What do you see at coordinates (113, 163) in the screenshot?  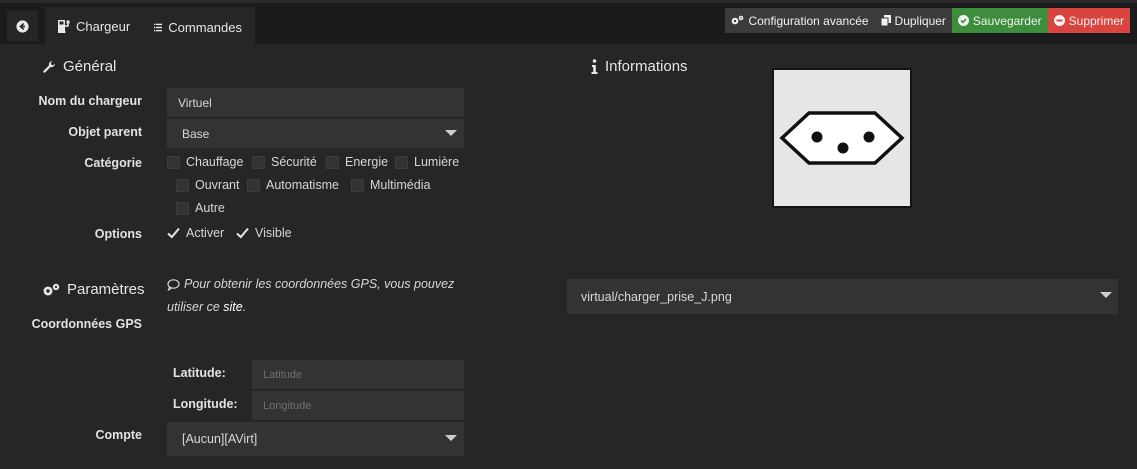 I see `category-label: Catégorie` at bounding box center [113, 163].